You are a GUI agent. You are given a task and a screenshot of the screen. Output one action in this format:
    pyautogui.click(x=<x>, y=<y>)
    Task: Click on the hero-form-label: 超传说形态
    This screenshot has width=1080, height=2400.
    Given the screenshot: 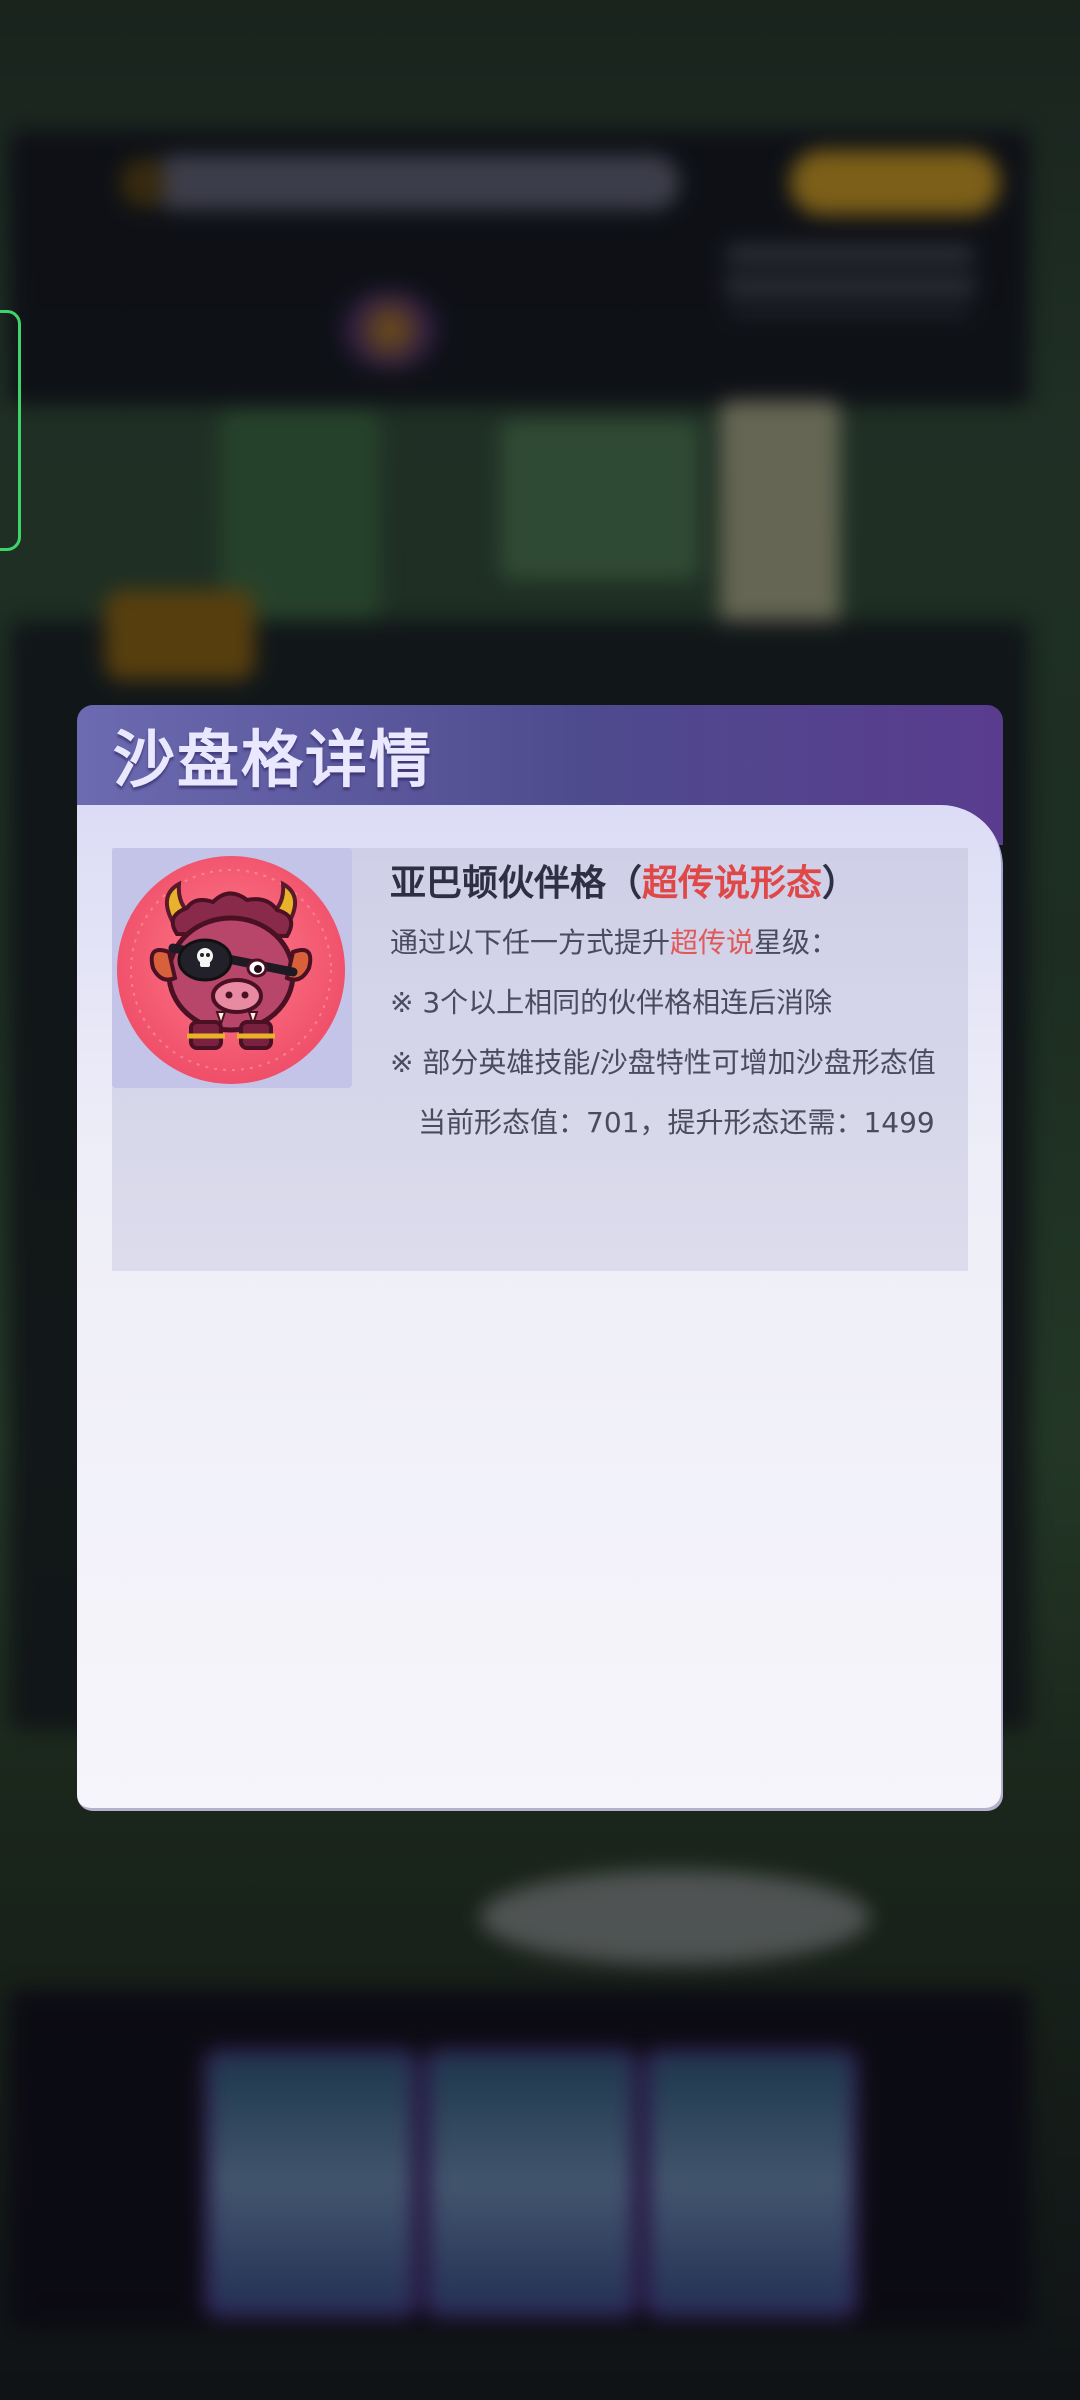 What is the action you would take?
    pyautogui.click(x=732, y=883)
    